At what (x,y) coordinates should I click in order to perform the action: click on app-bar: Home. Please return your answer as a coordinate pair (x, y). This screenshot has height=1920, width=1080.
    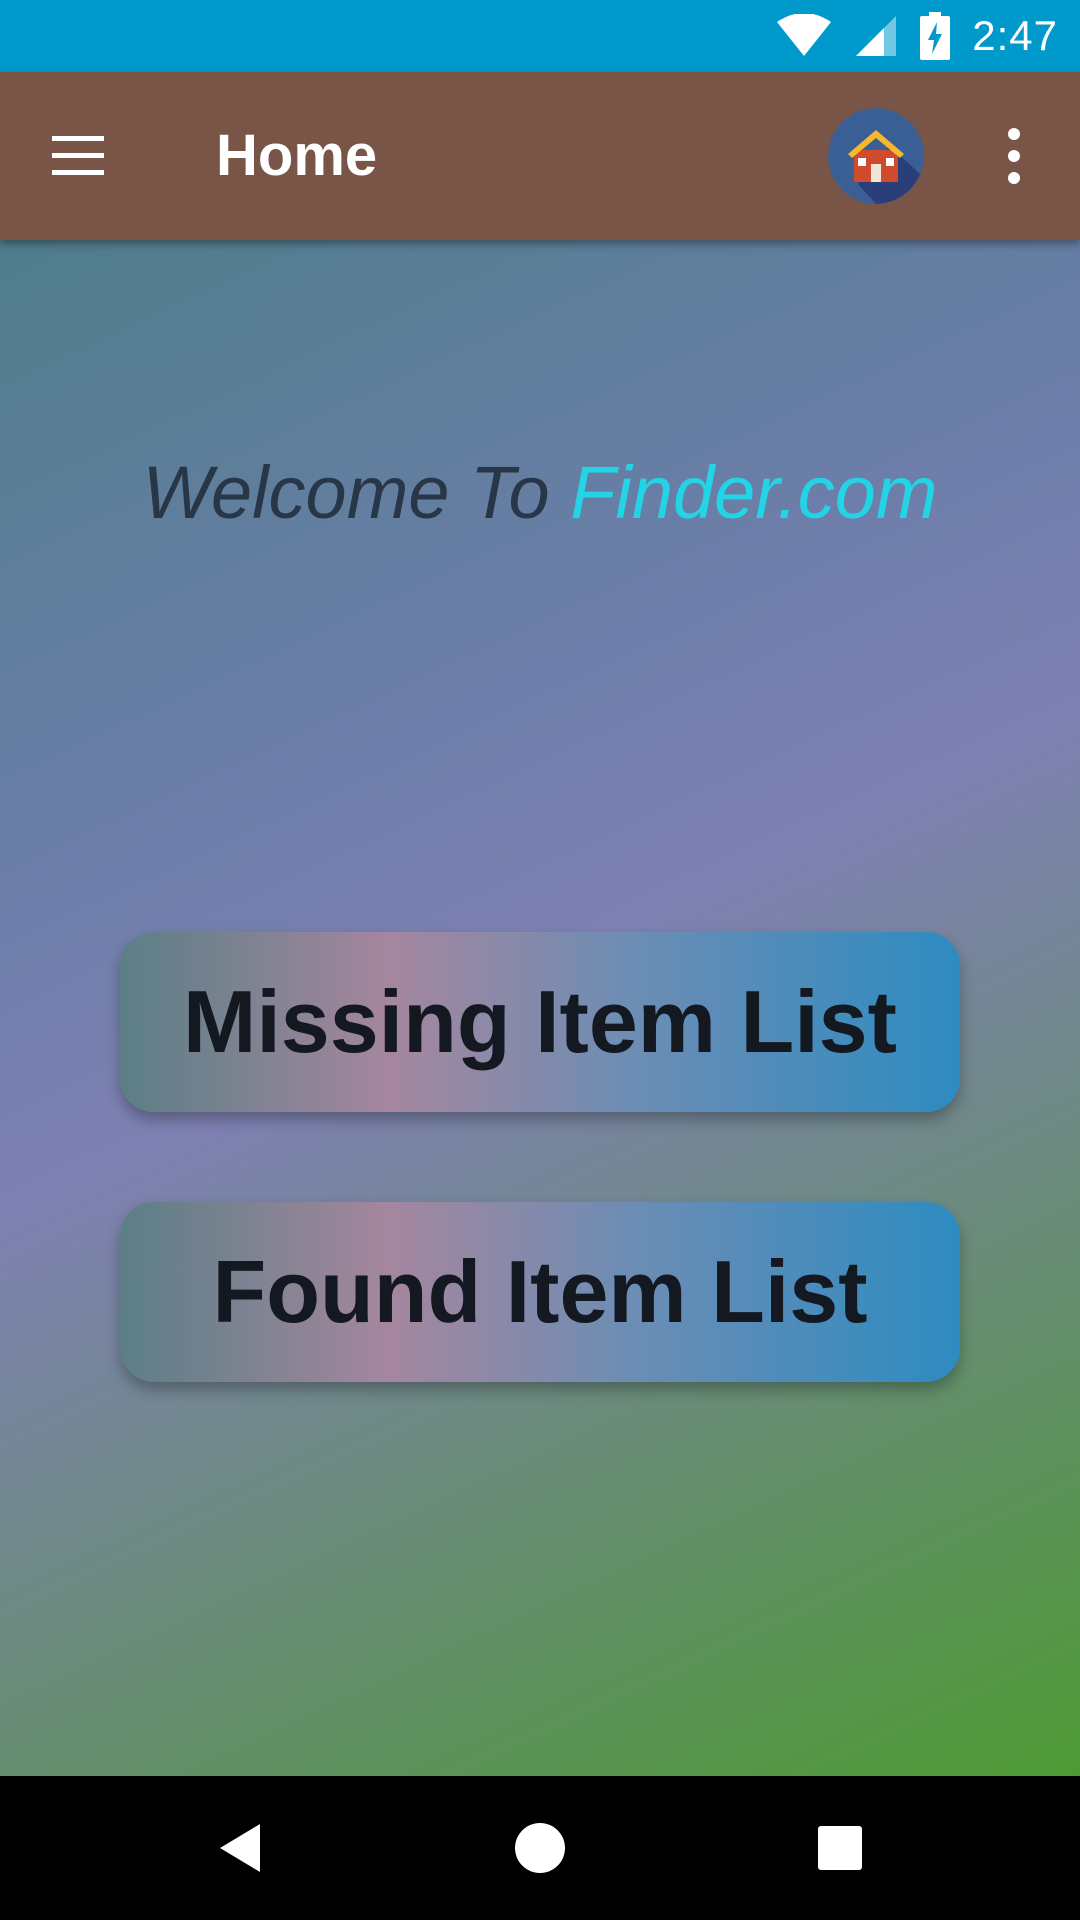
    Looking at the image, I should click on (540, 156).